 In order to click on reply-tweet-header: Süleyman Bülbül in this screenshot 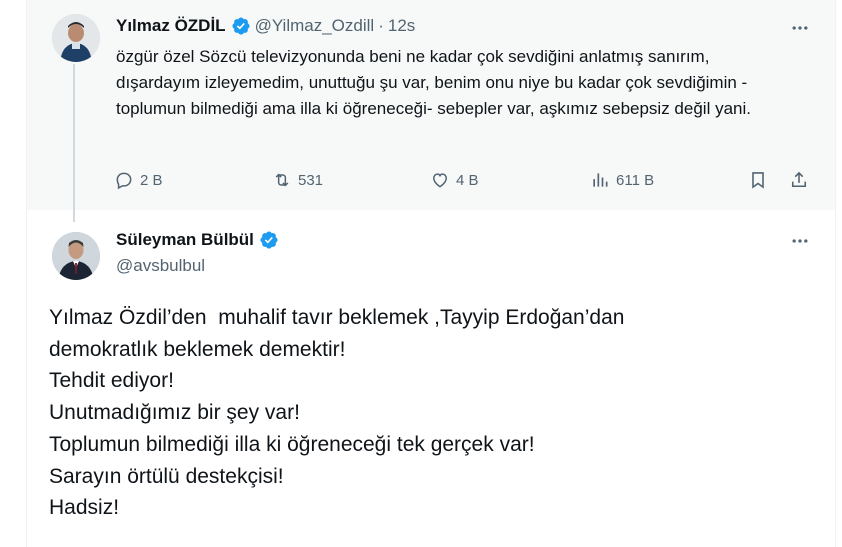, I will do `click(199, 240)`.